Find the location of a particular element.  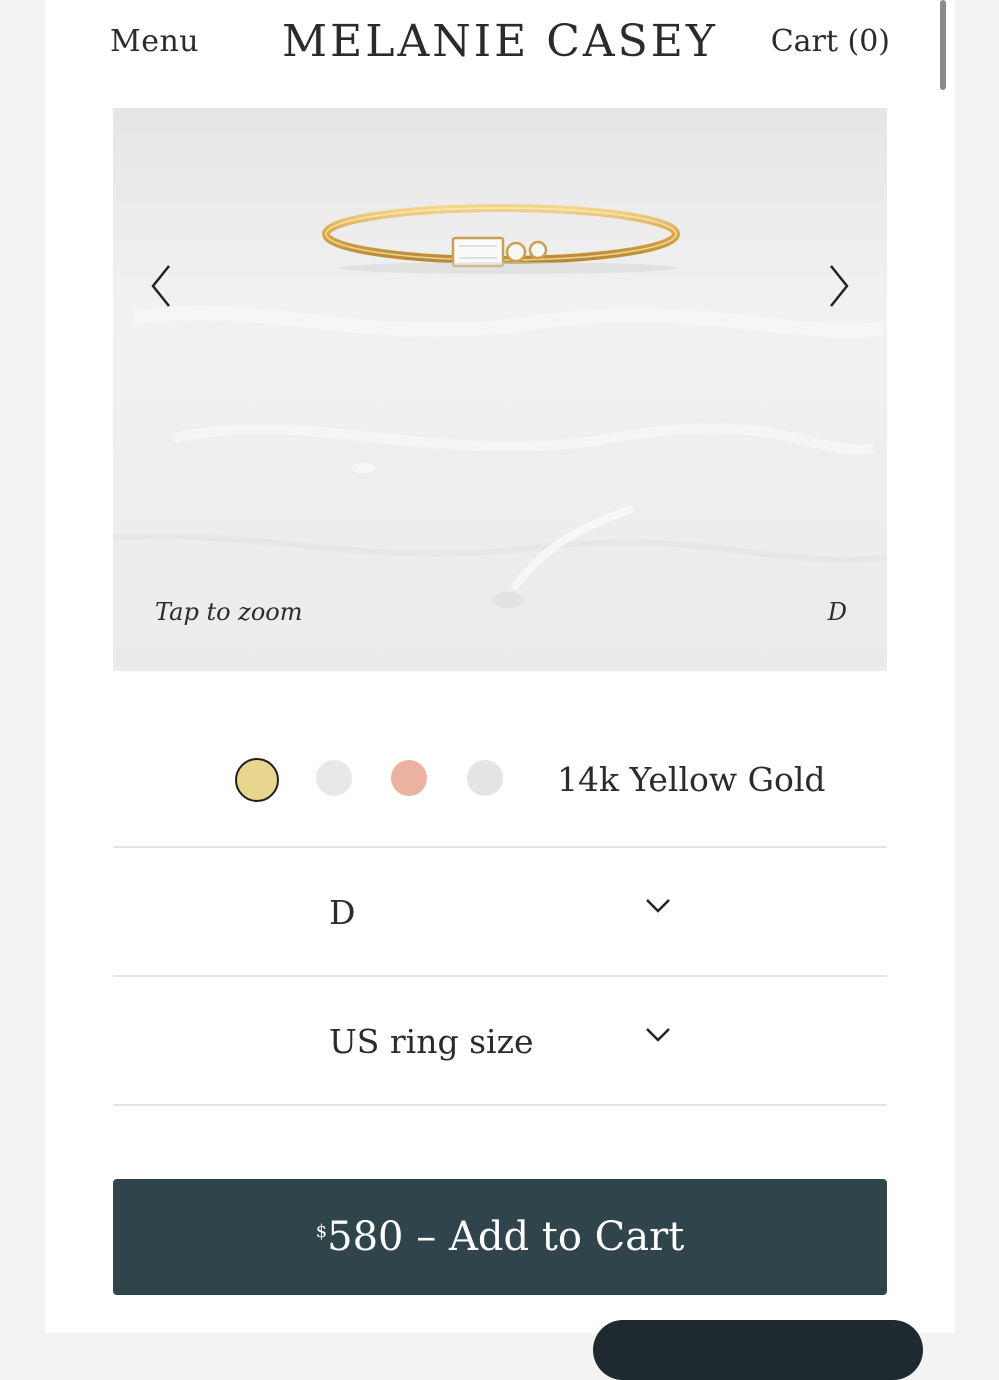

currency-symbol: $ is located at coordinates (321, 1231).